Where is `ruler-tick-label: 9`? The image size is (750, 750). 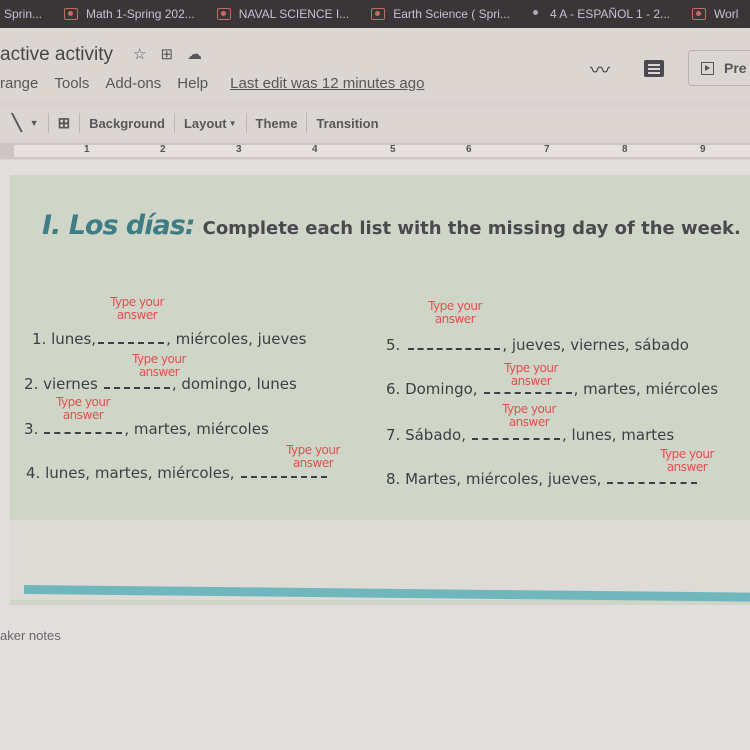
ruler-tick-label: 9 is located at coordinates (703, 149).